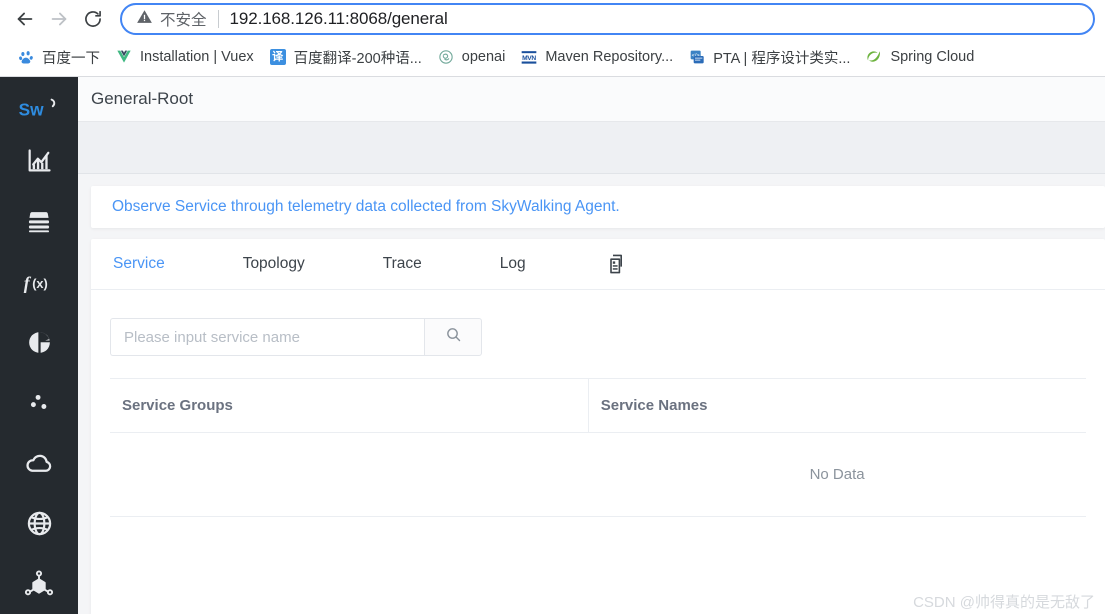 This screenshot has height=616, width=1105. I want to click on back-button, so click(25, 19).